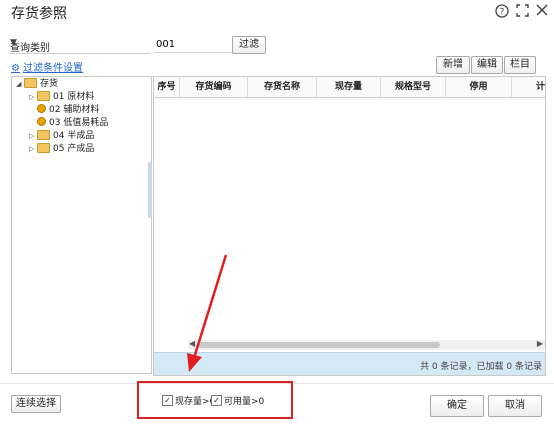 Image resolution: width=554 pixels, height=436 pixels. I want to click on column-header: 计, so click(528, 87).